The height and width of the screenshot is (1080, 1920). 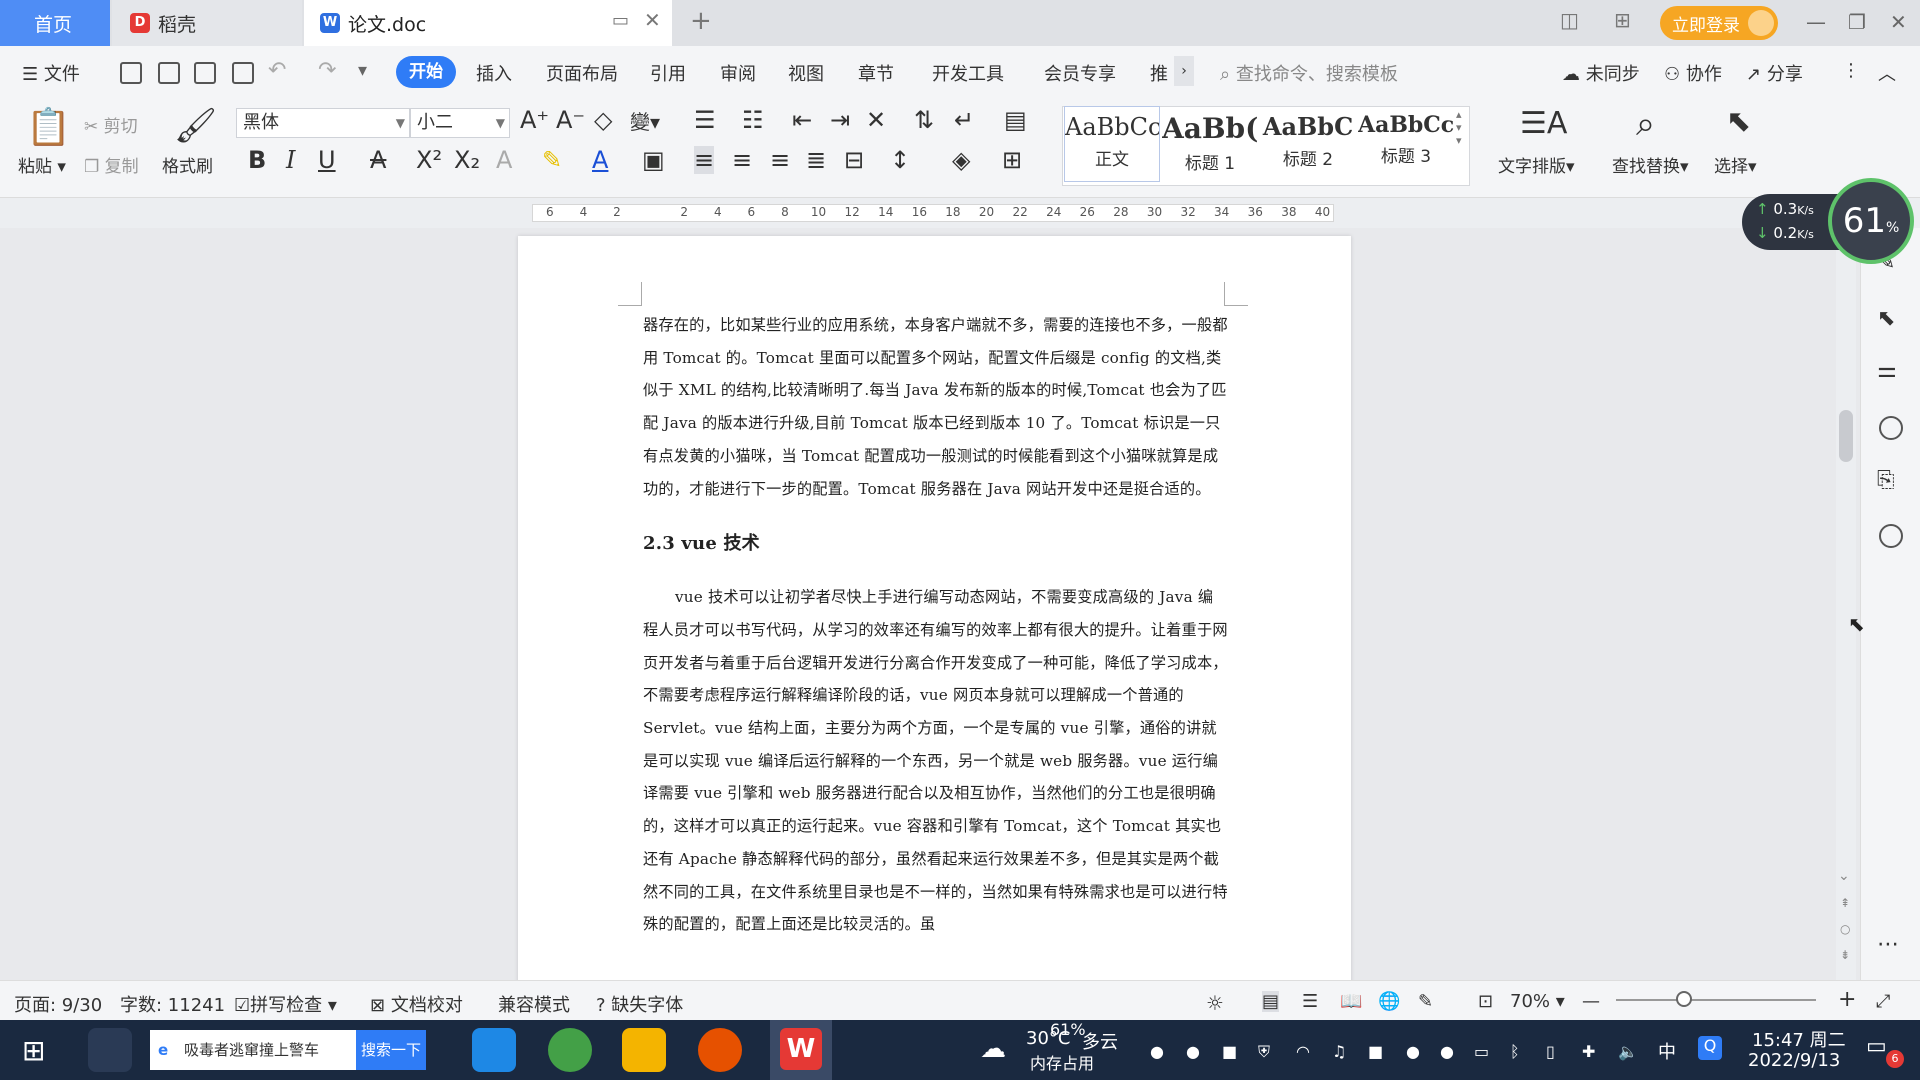 I want to click on minimize-icon: —, so click(x=1816, y=22).